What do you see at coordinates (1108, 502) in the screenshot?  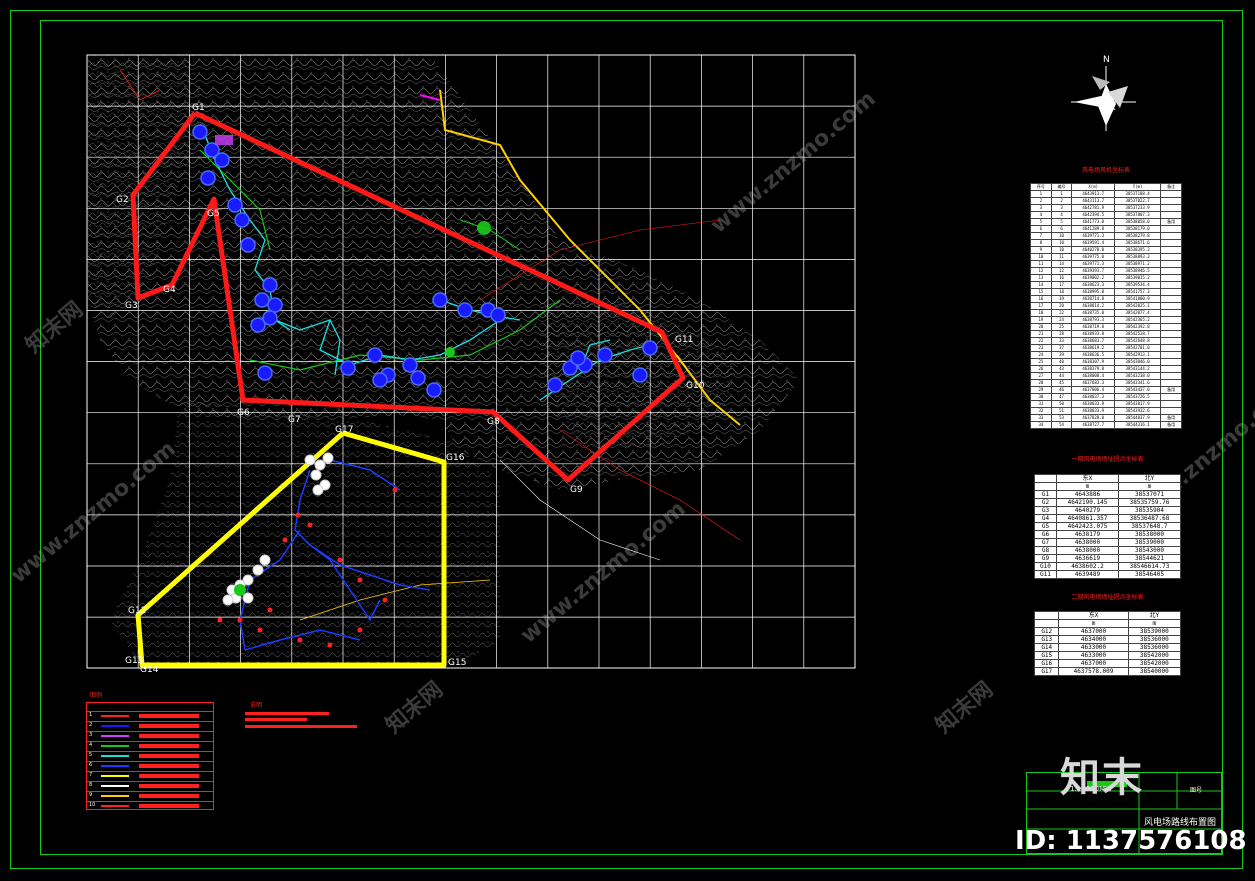 I see `table-row: G2 4642190.145 38535759.76` at bounding box center [1108, 502].